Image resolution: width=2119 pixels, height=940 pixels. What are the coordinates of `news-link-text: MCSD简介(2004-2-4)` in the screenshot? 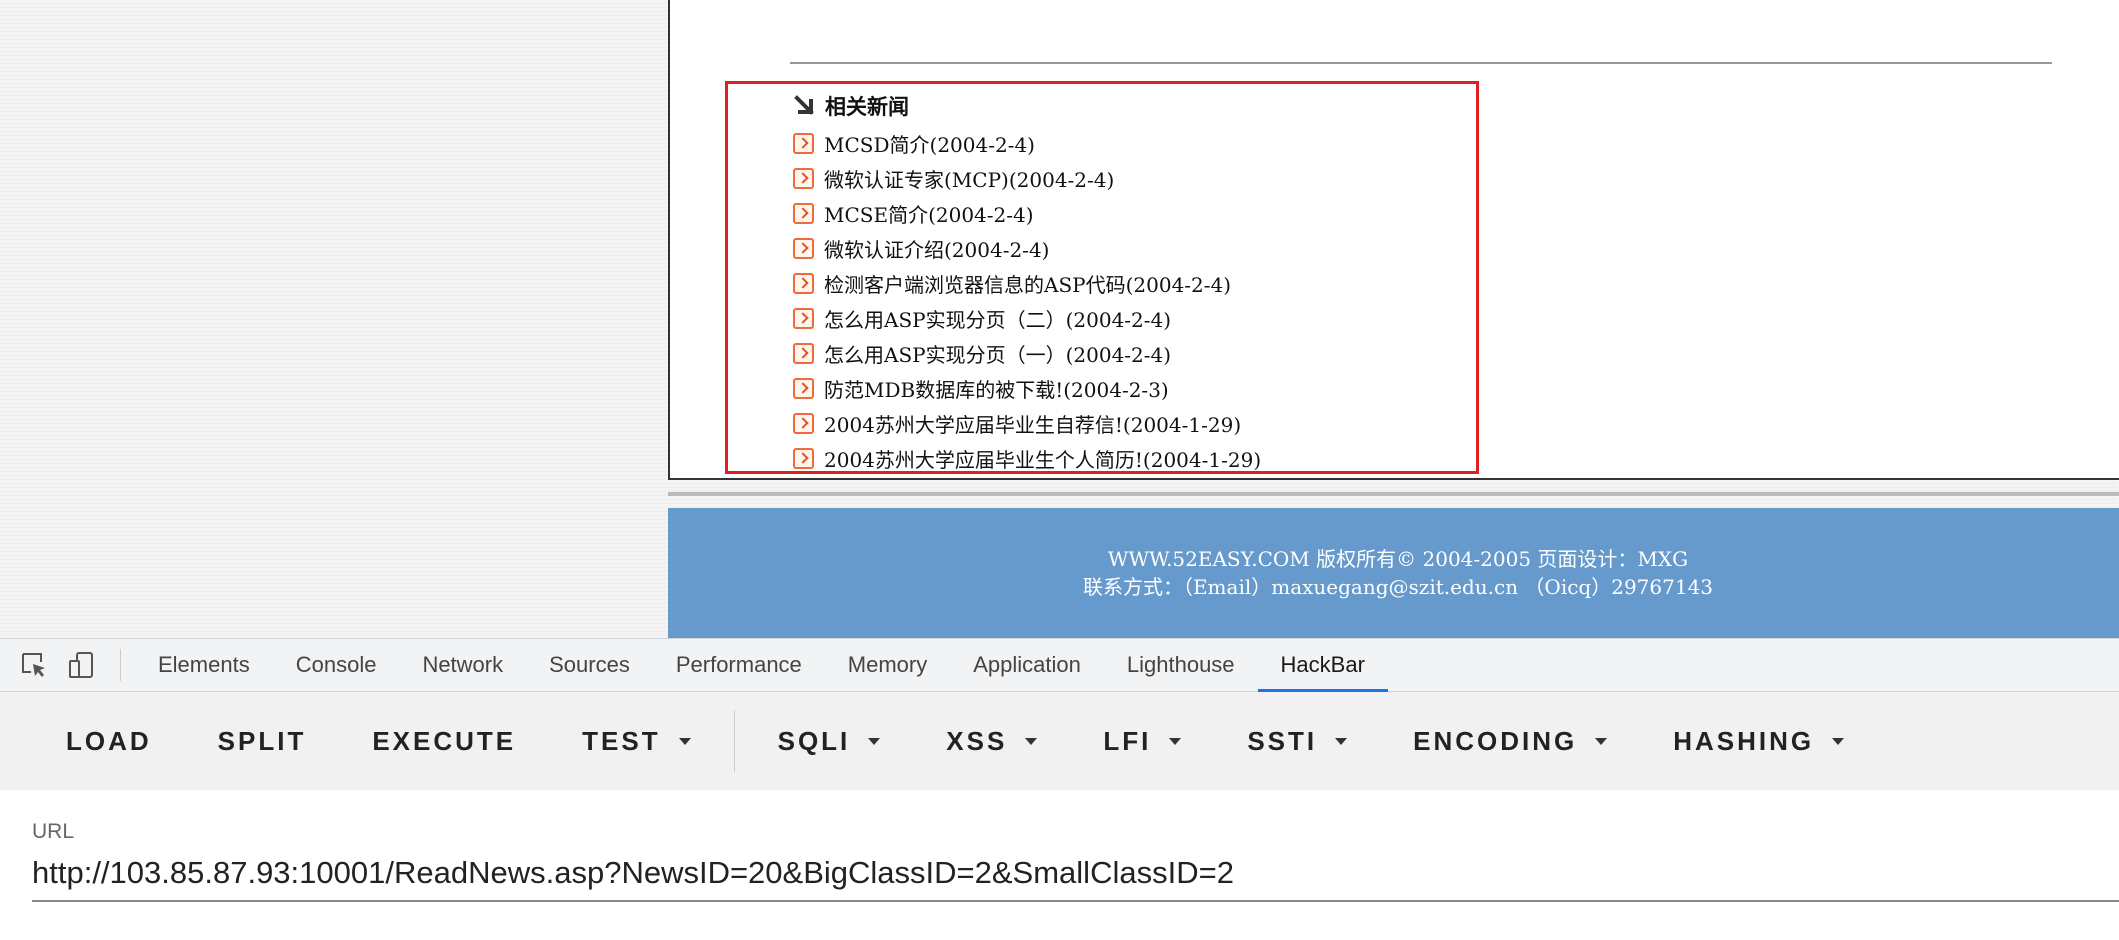 It's located at (929, 143).